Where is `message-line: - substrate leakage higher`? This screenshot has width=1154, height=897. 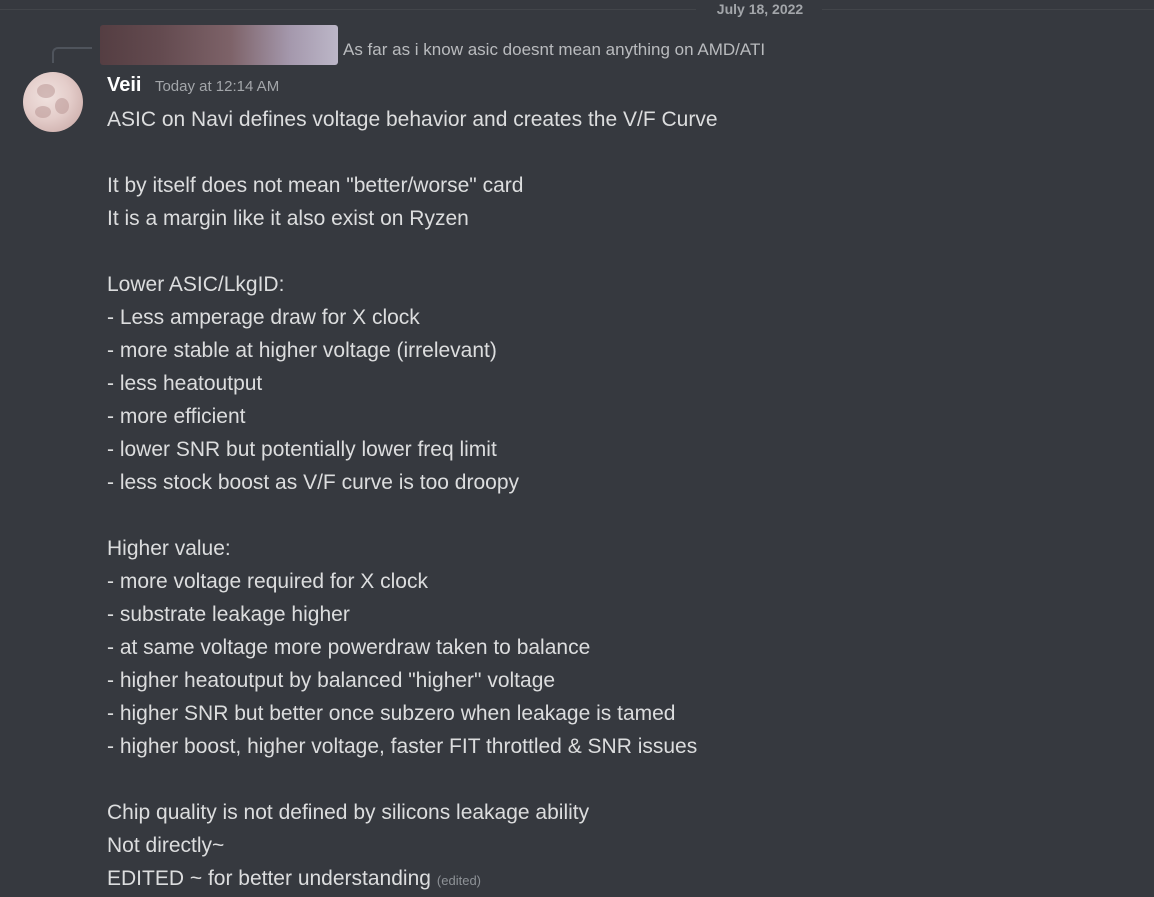 message-line: - substrate leakage higher is located at coordinates (412, 614).